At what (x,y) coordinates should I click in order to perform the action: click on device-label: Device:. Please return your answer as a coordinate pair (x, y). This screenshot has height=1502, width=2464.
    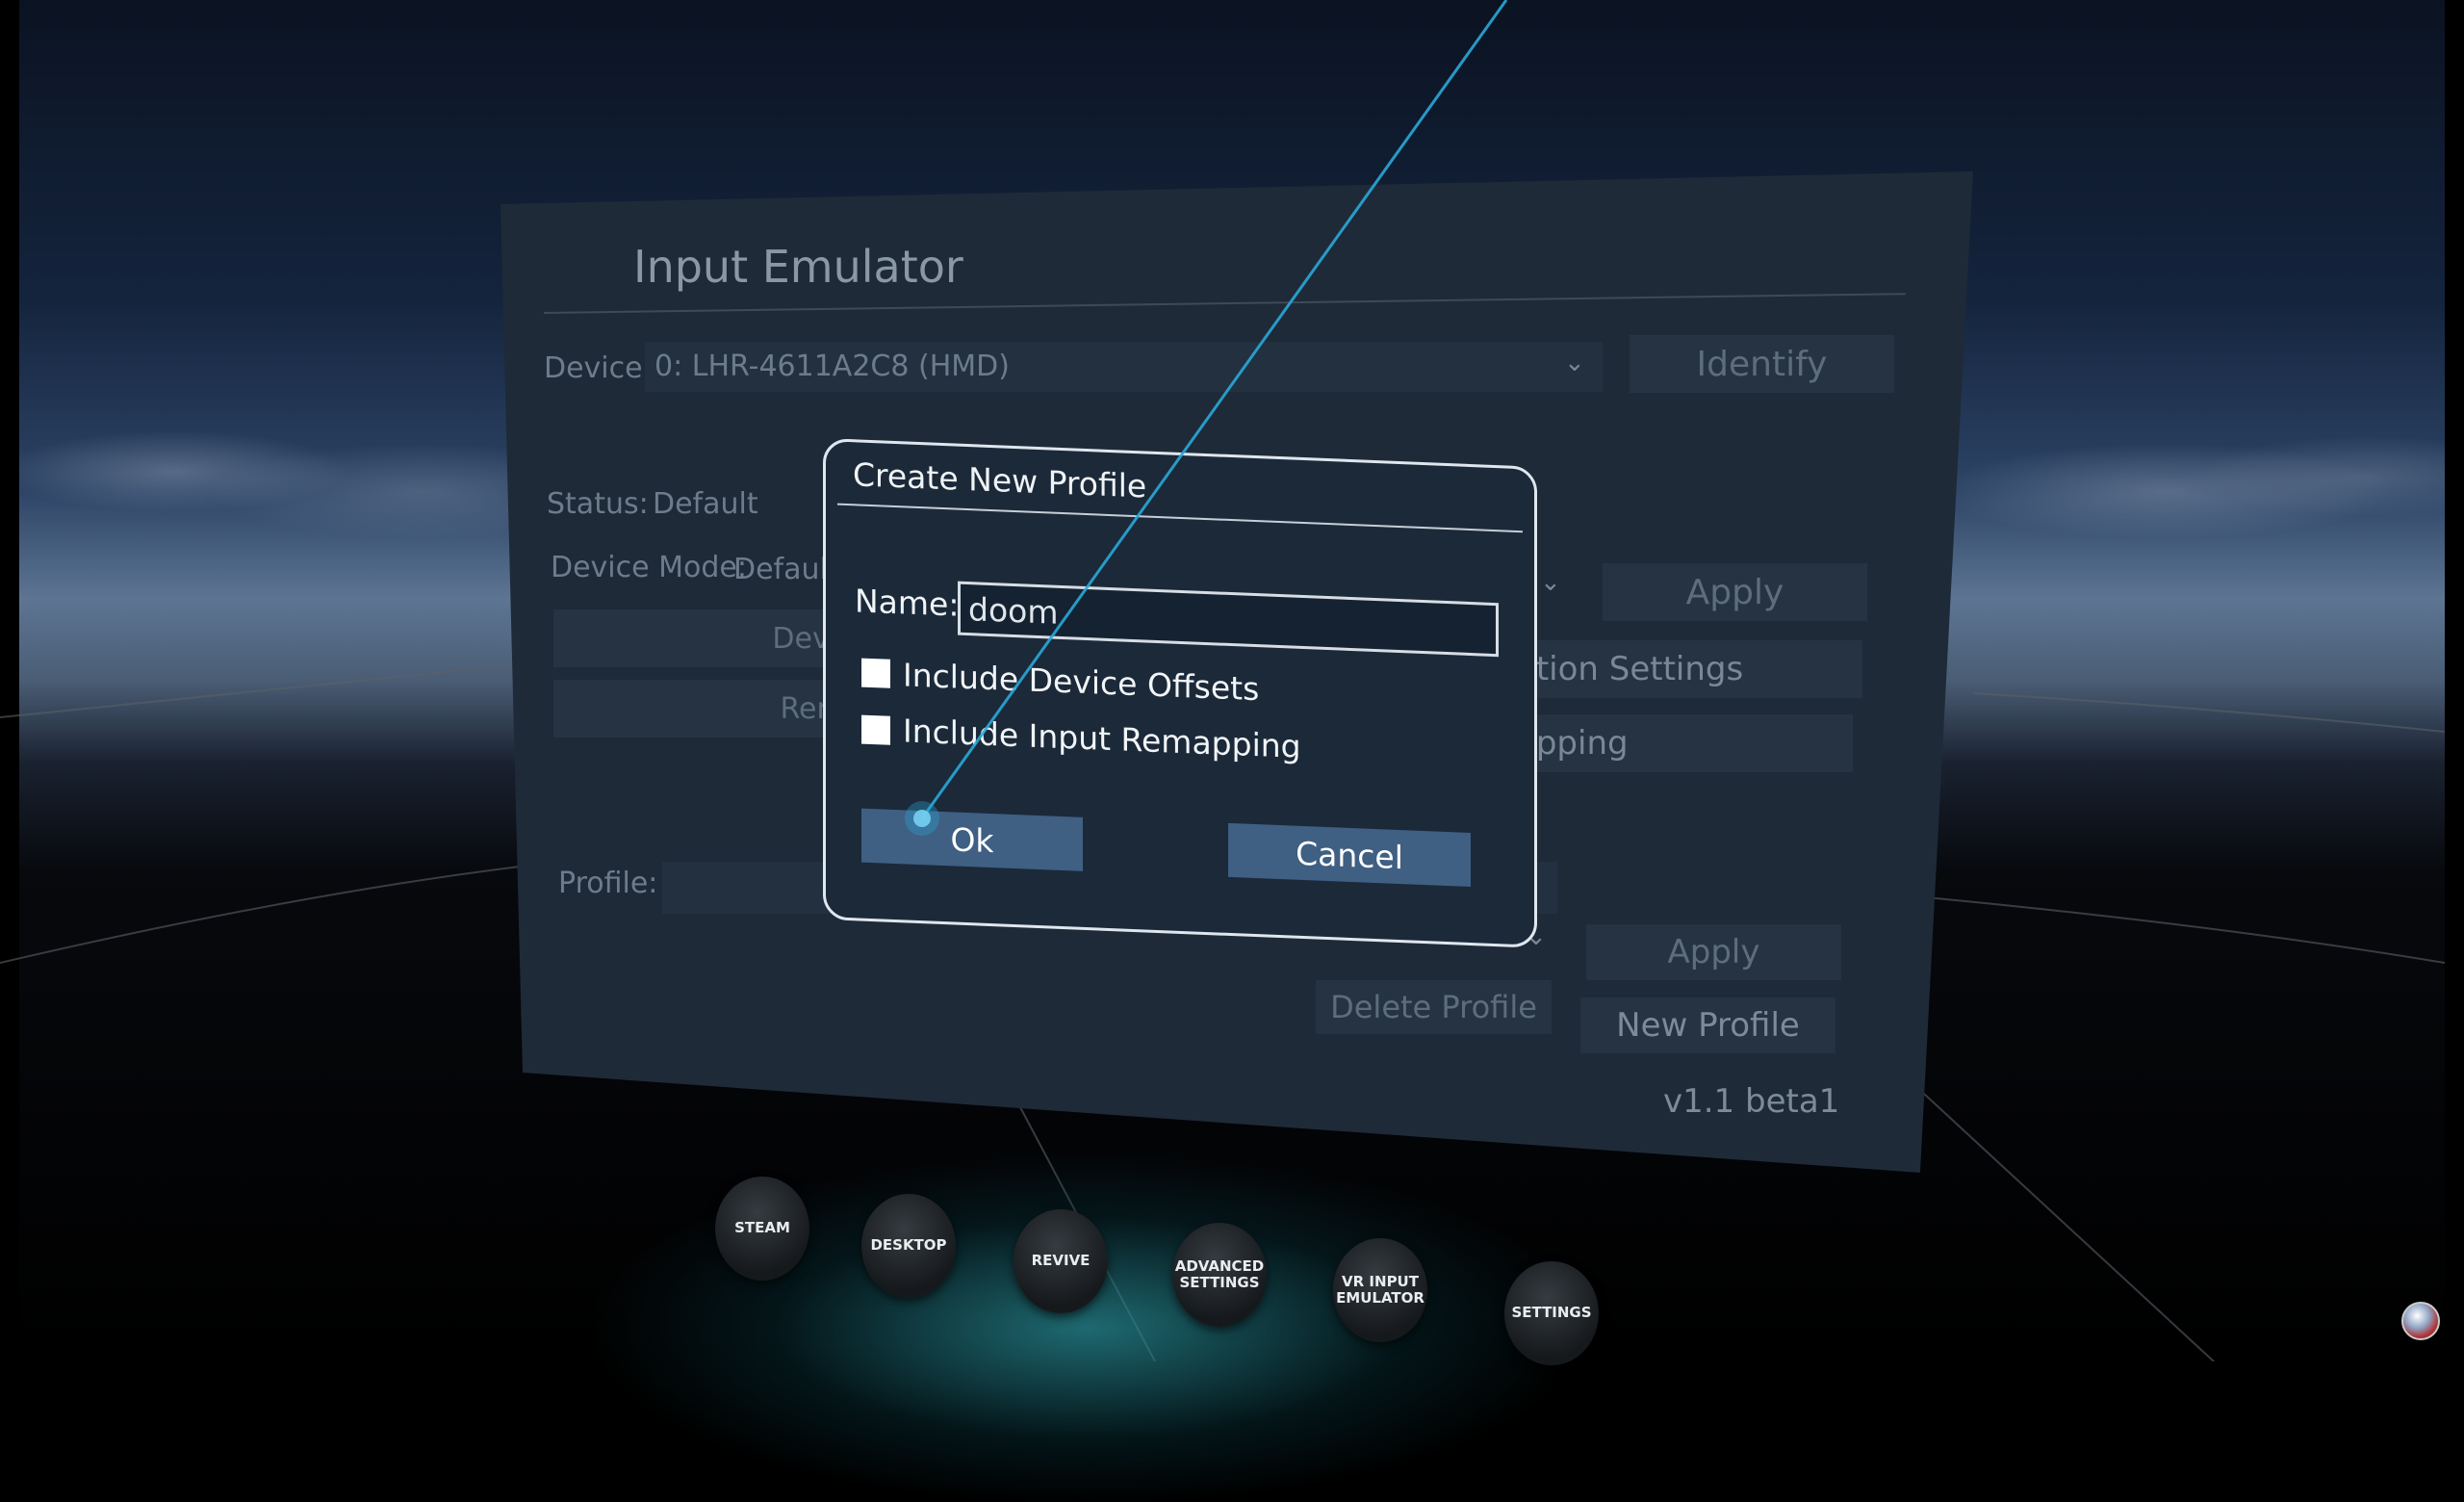
    Looking at the image, I should click on (598, 368).